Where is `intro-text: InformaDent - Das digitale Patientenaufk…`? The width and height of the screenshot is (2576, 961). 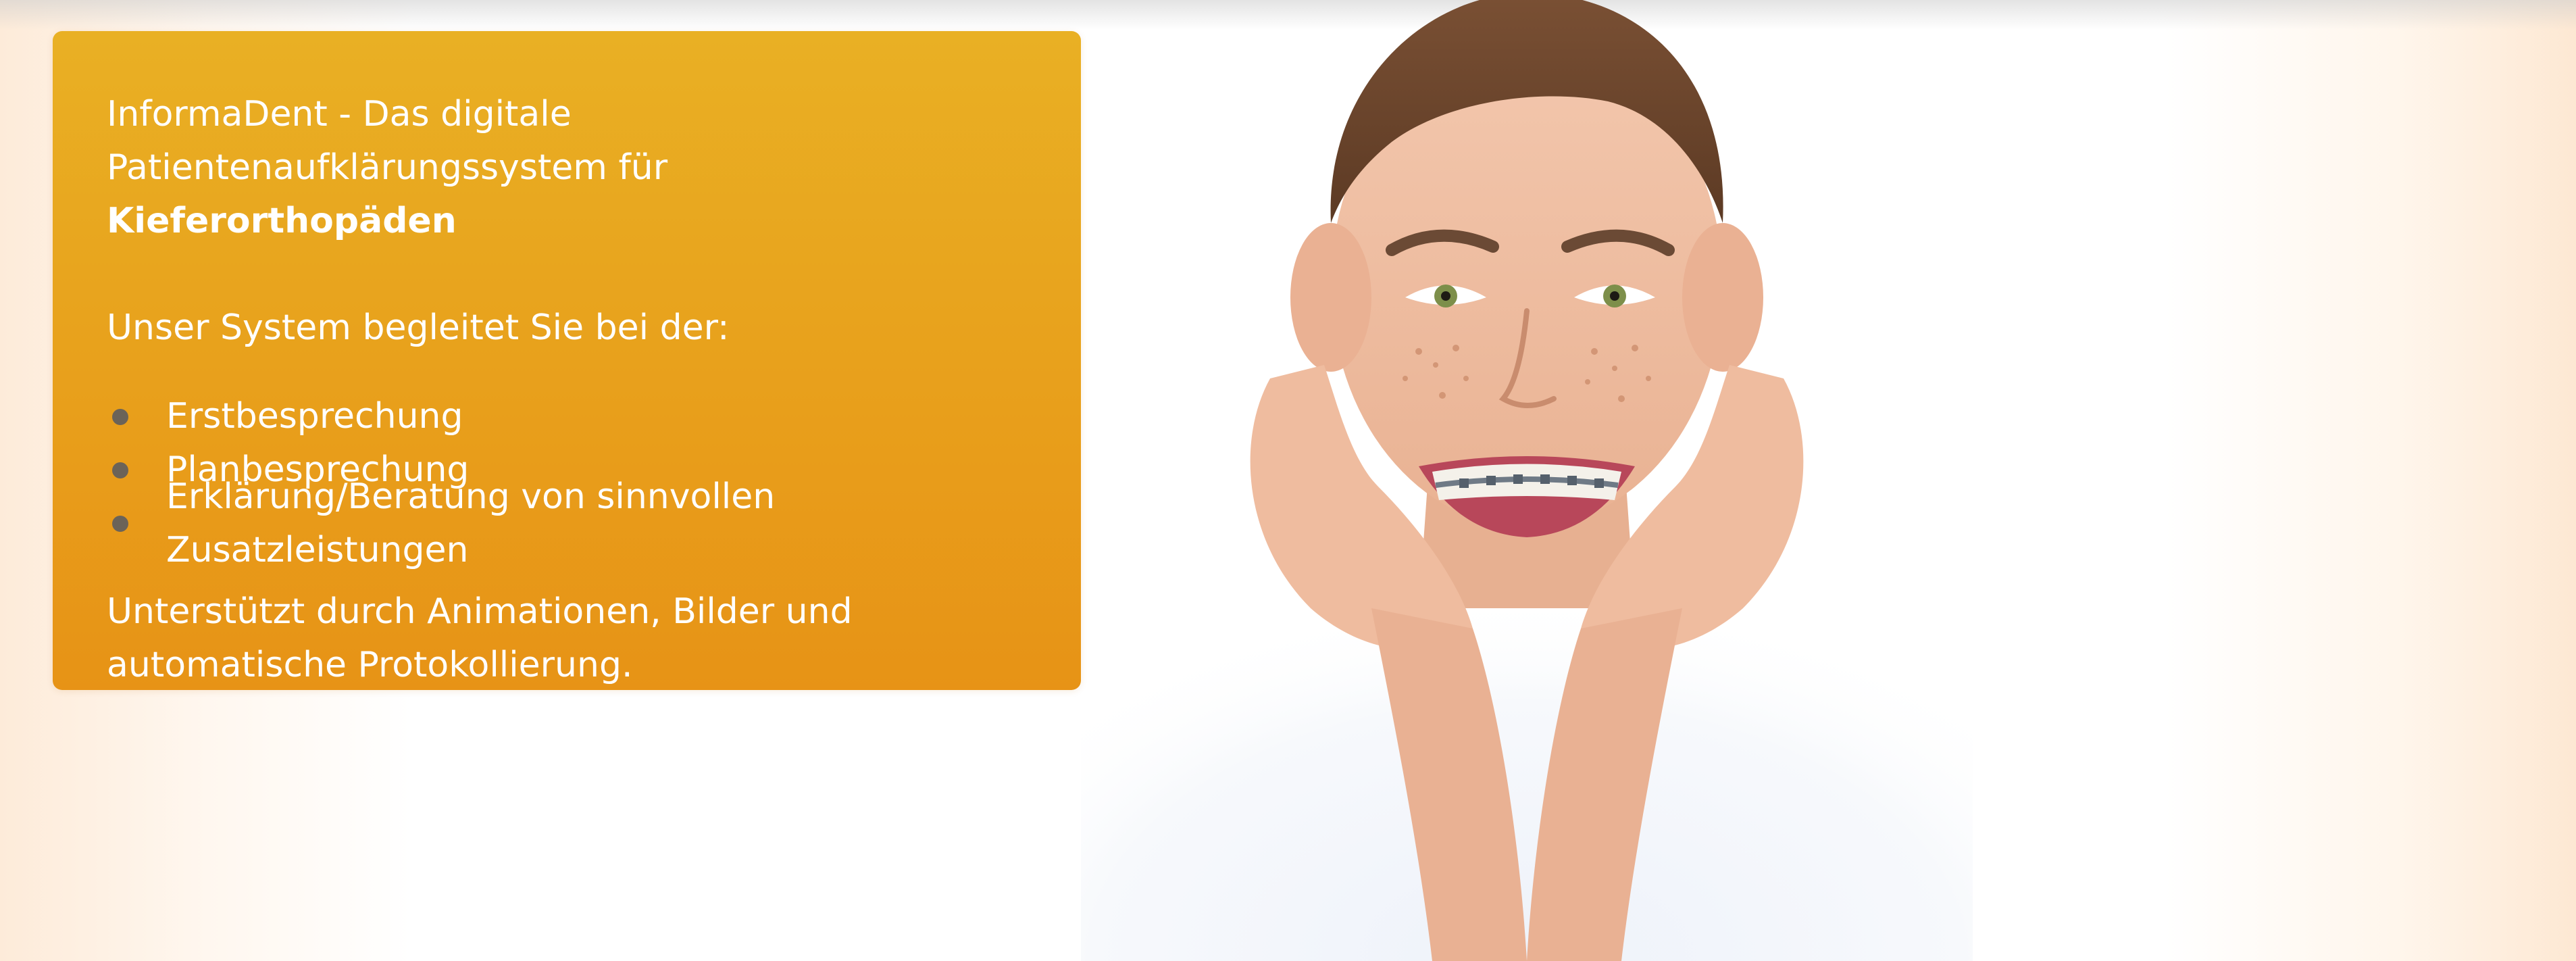 intro-text: InformaDent - Das digitale Patientenaufk… is located at coordinates (567, 168).